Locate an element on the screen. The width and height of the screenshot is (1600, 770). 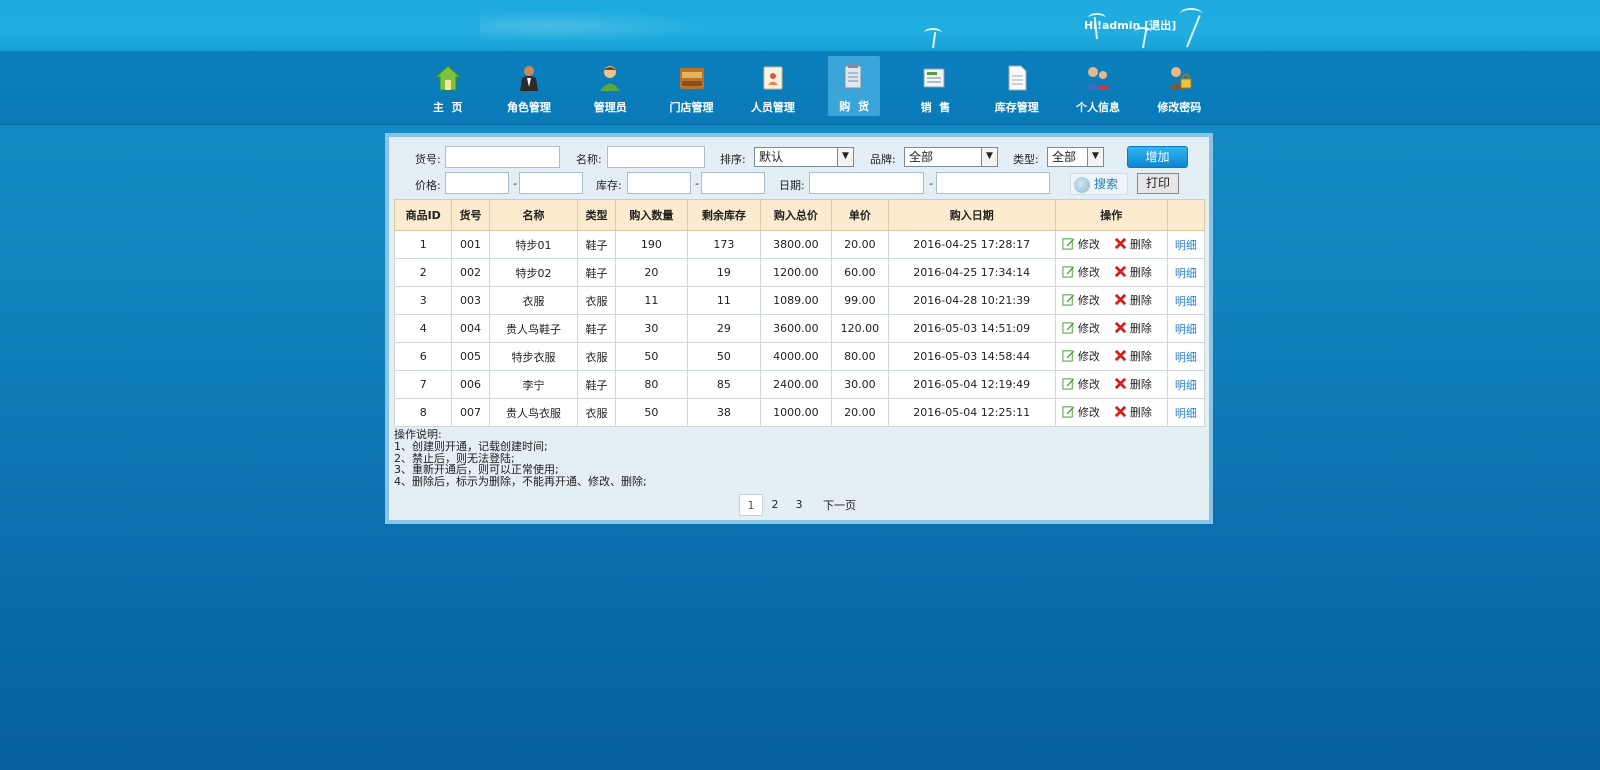
table-cell: 002 is located at coordinates (470, 272).